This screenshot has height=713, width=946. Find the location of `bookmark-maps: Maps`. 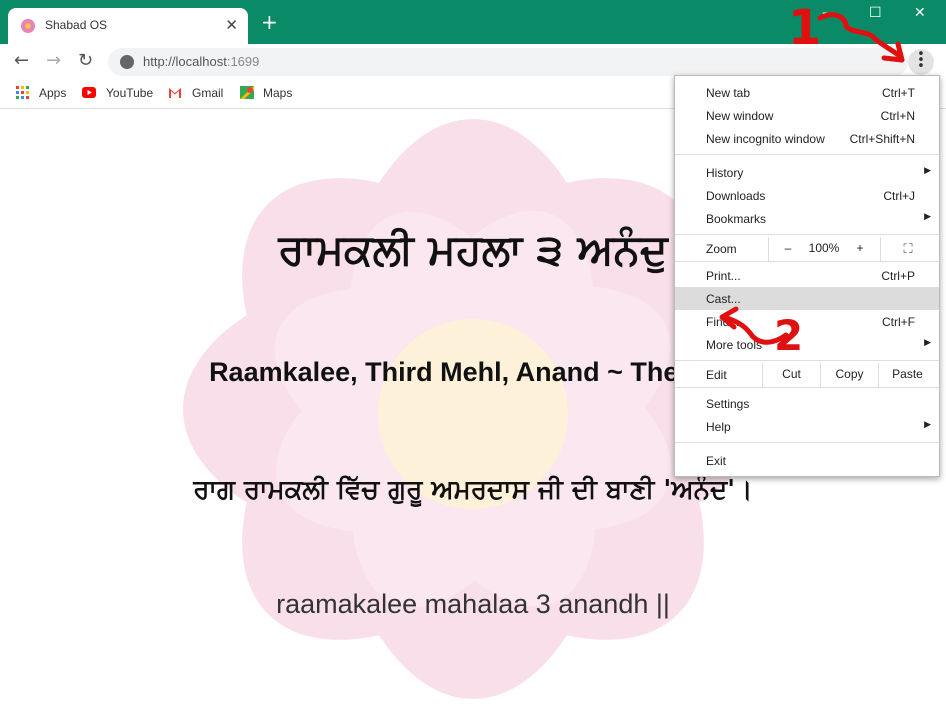

bookmark-maps: Maps is located at coordinates (277, 93).